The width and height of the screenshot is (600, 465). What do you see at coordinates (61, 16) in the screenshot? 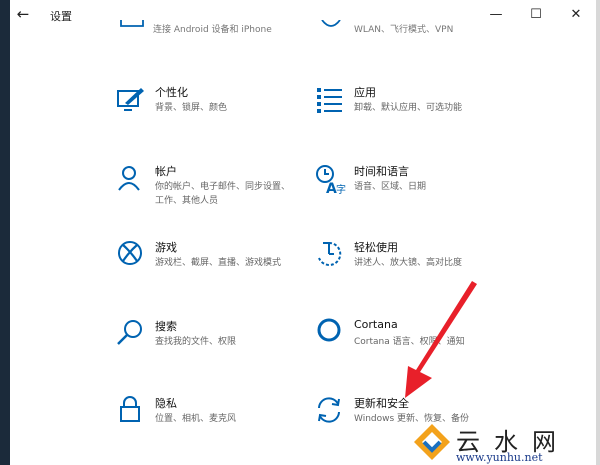
I see `window-title: 设置` at bounding box center [61, 16].